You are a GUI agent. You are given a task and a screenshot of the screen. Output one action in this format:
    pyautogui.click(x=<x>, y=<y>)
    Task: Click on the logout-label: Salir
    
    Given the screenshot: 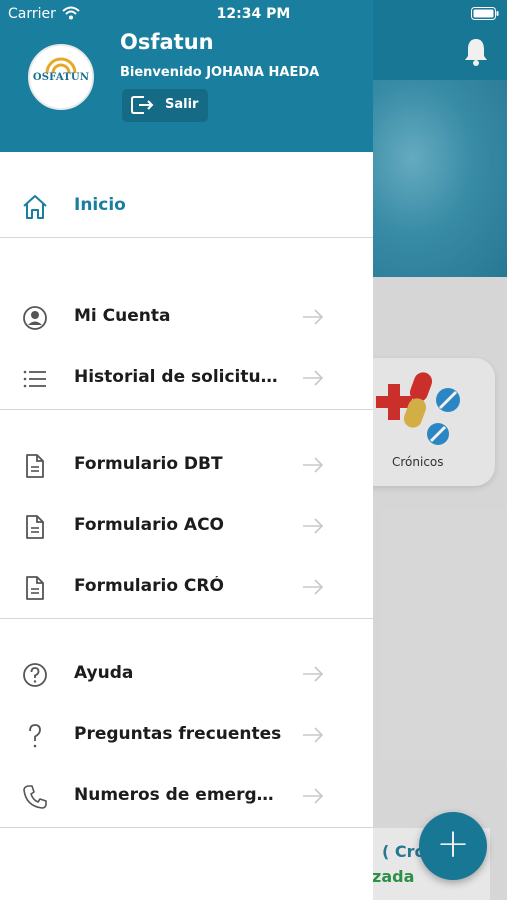 What is the action you would take?
    pyautogui.click(x=182, y=104)
    